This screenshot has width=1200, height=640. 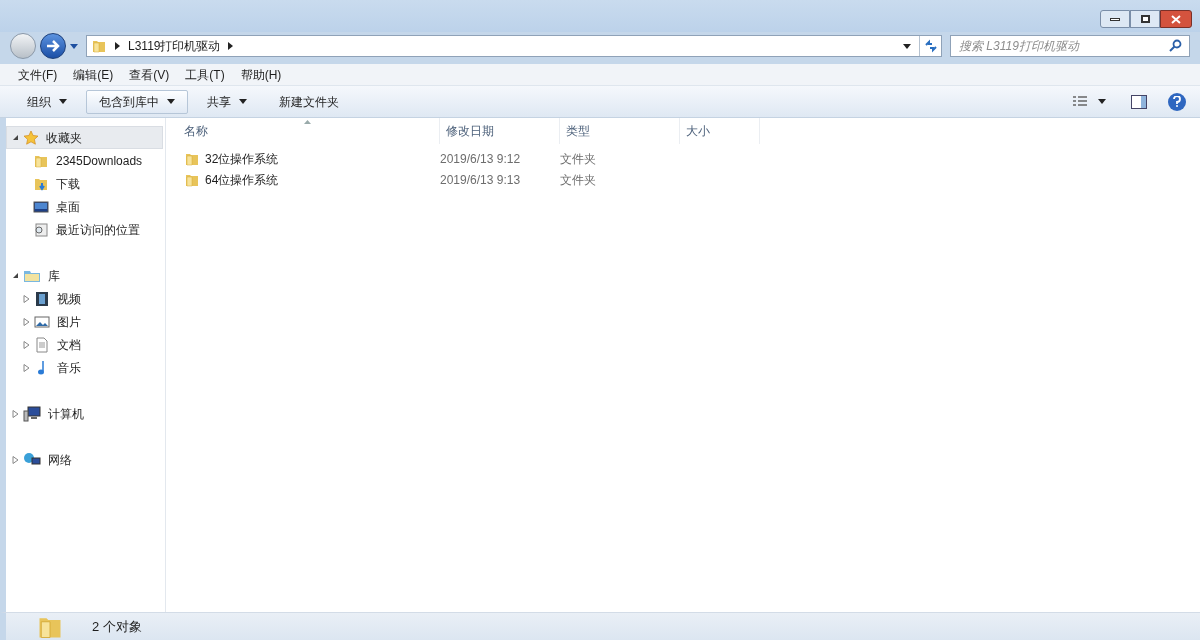 What do you see at coordinates (85, 367) in the screenshot?
I see `nav-item: 音乐` at bounding box center [85, 367].